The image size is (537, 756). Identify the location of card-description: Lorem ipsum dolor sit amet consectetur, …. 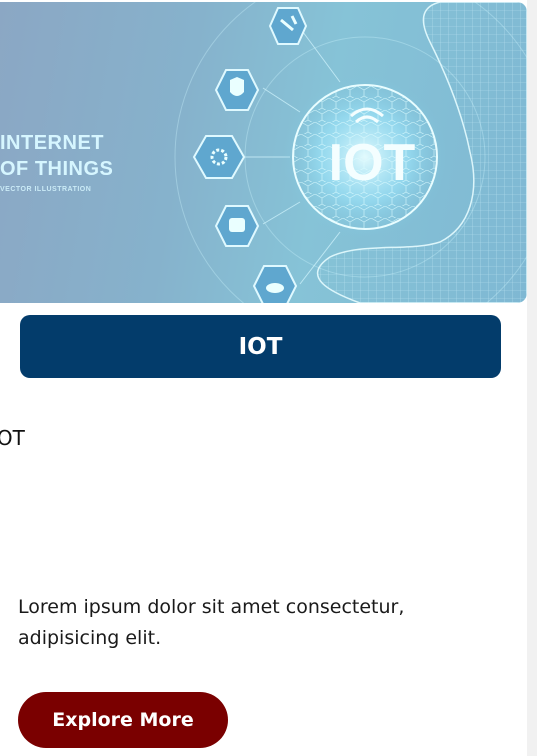
(211, 622).